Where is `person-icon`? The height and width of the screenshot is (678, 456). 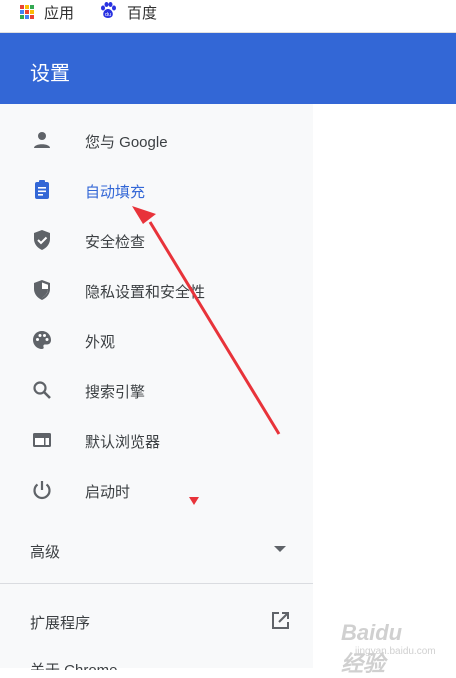
person-icon is located at coordinates (42, 140).